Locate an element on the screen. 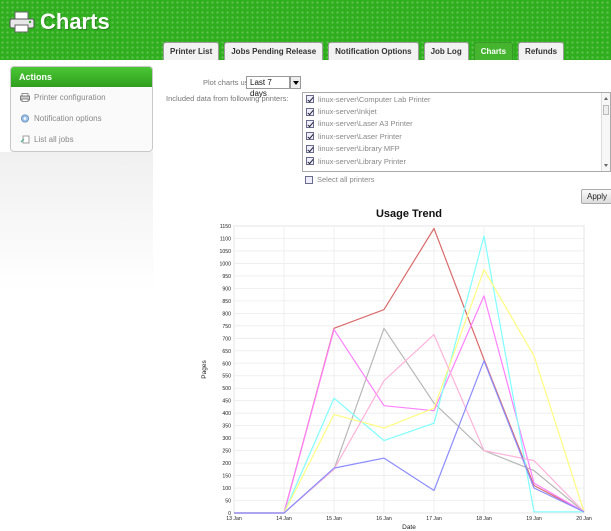 The height and width of the screenshot is (531, 611). y-tick-label: 700 is located at coordinates (226, 339).